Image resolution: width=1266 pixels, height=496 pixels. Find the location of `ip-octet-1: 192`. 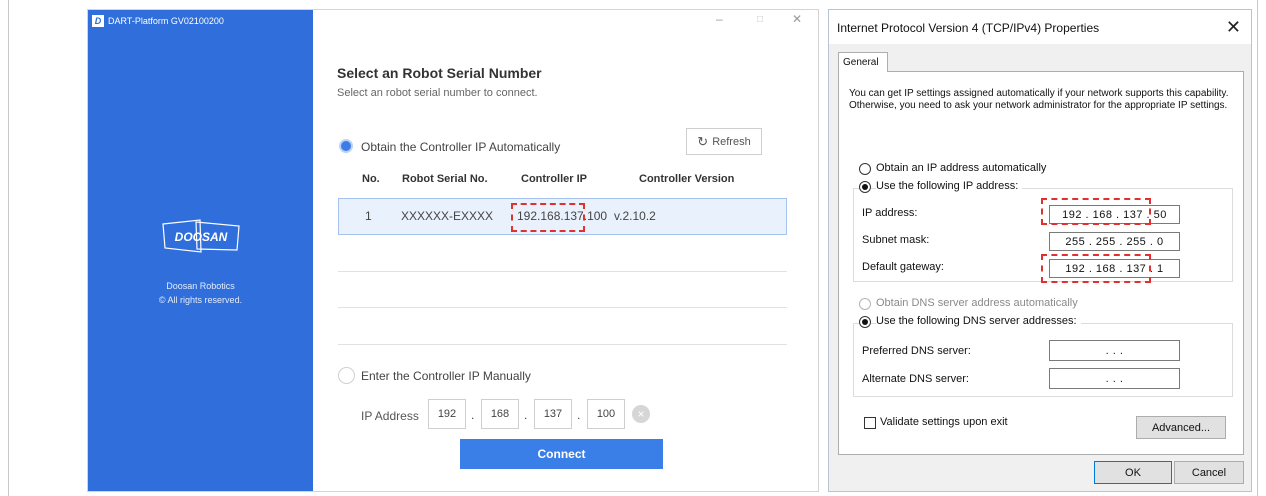

ip-octet-1: 192 is located at coordinates (447, 414).